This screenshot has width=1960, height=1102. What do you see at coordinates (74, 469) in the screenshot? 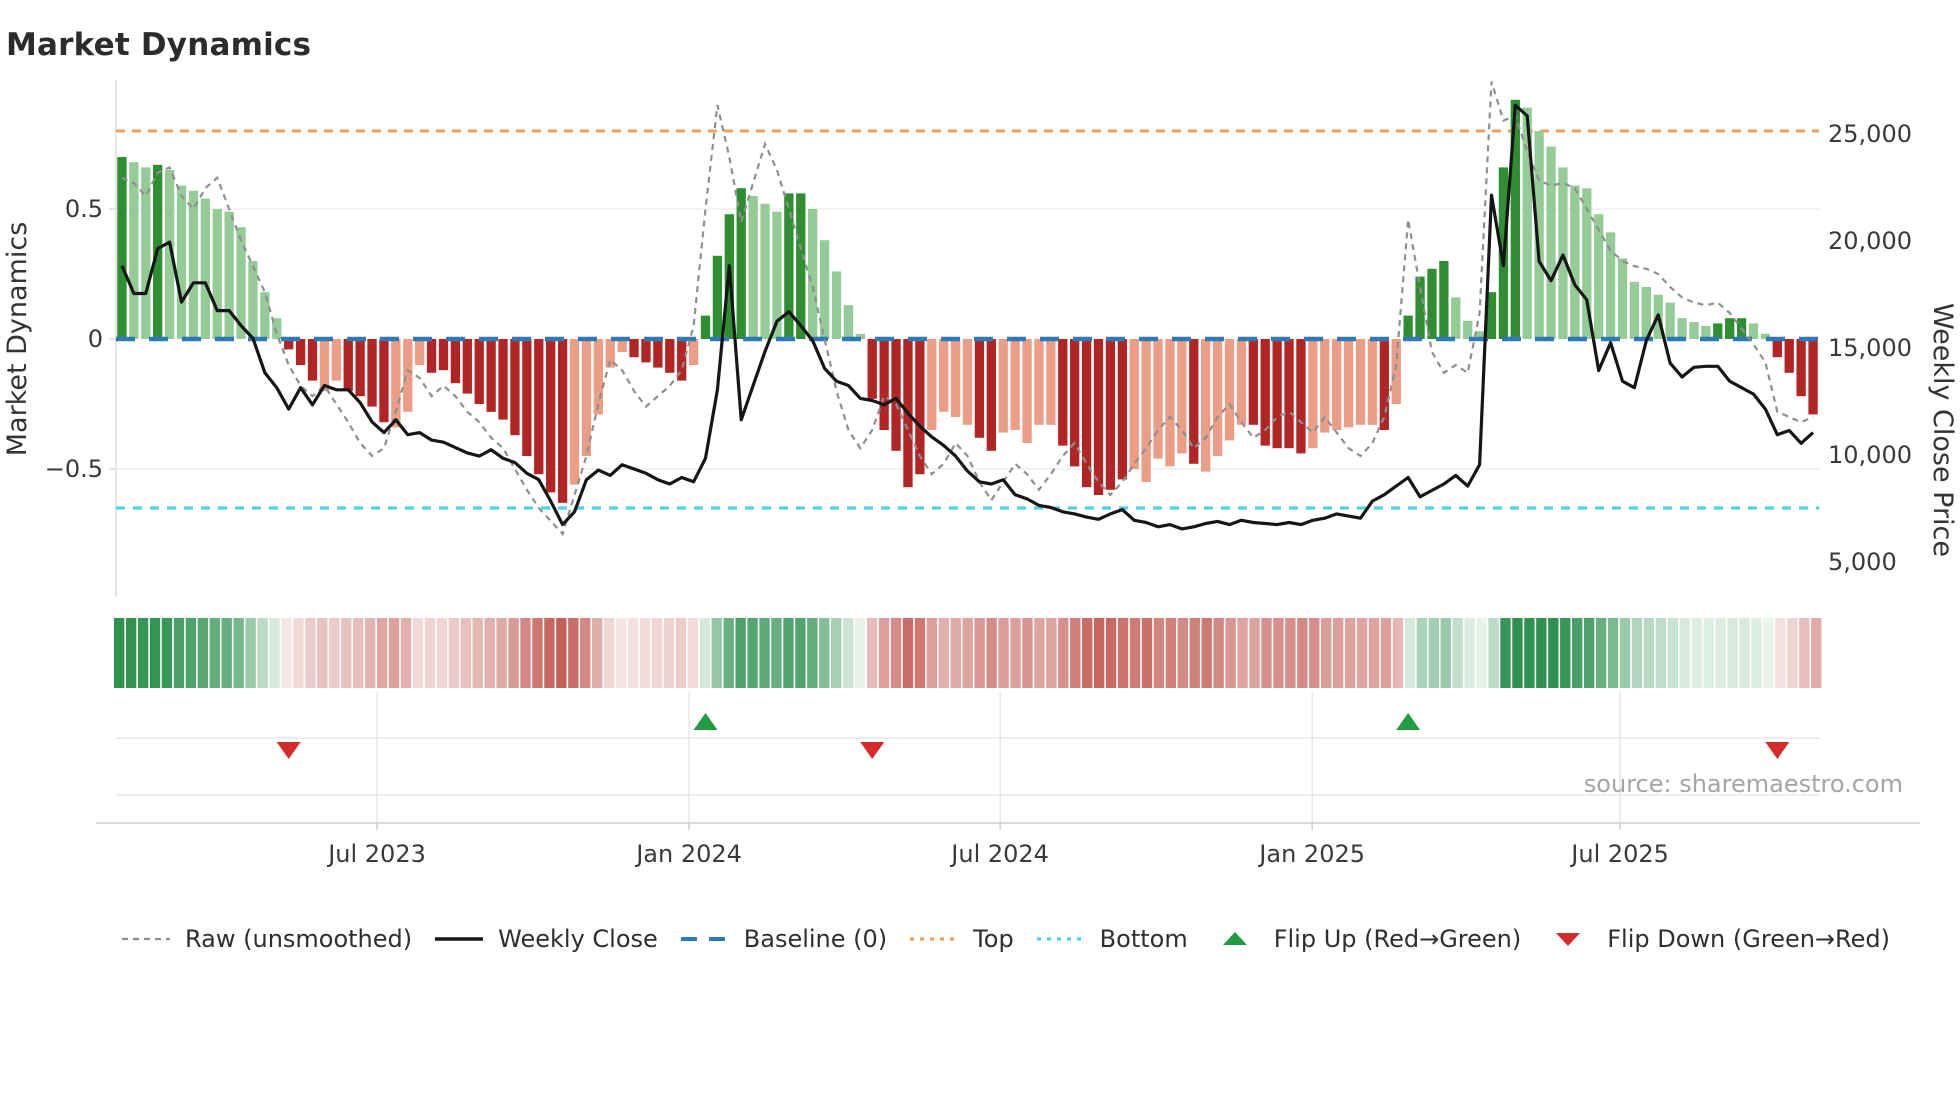
I see `left-axis-tick-label: −0.5` at bounding box center [74, 469].